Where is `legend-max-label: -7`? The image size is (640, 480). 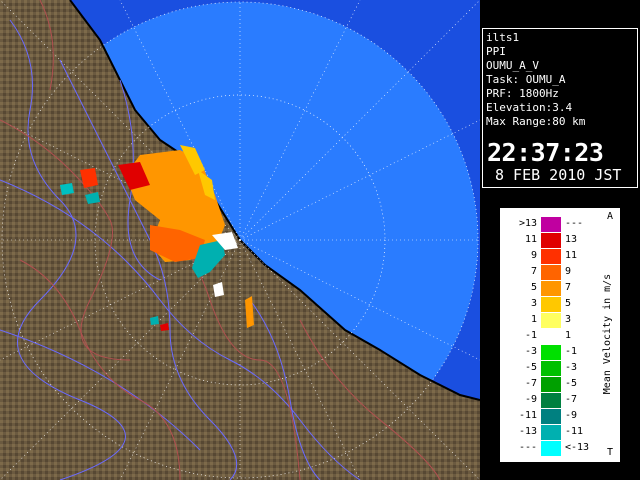
legend-max-label: -7 is located at coordinates (571, 399).